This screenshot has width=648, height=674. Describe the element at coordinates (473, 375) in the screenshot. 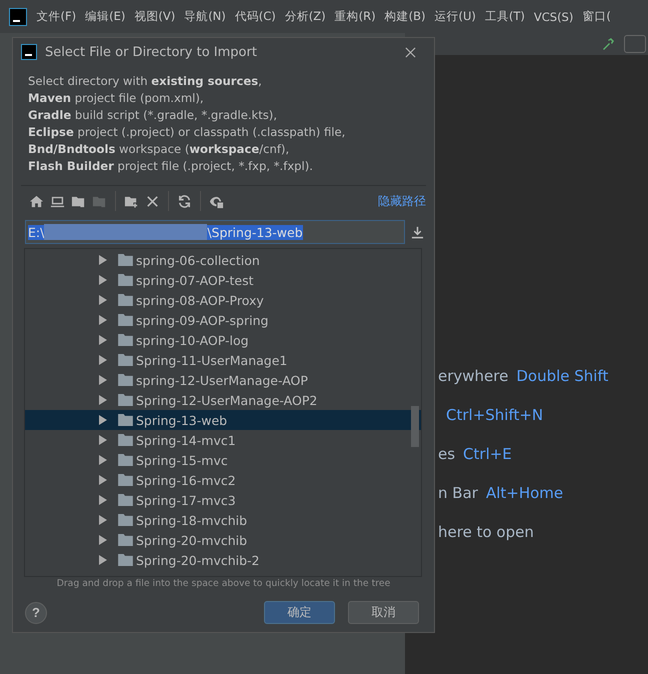

I see `hint-text: erywhere` at that location.